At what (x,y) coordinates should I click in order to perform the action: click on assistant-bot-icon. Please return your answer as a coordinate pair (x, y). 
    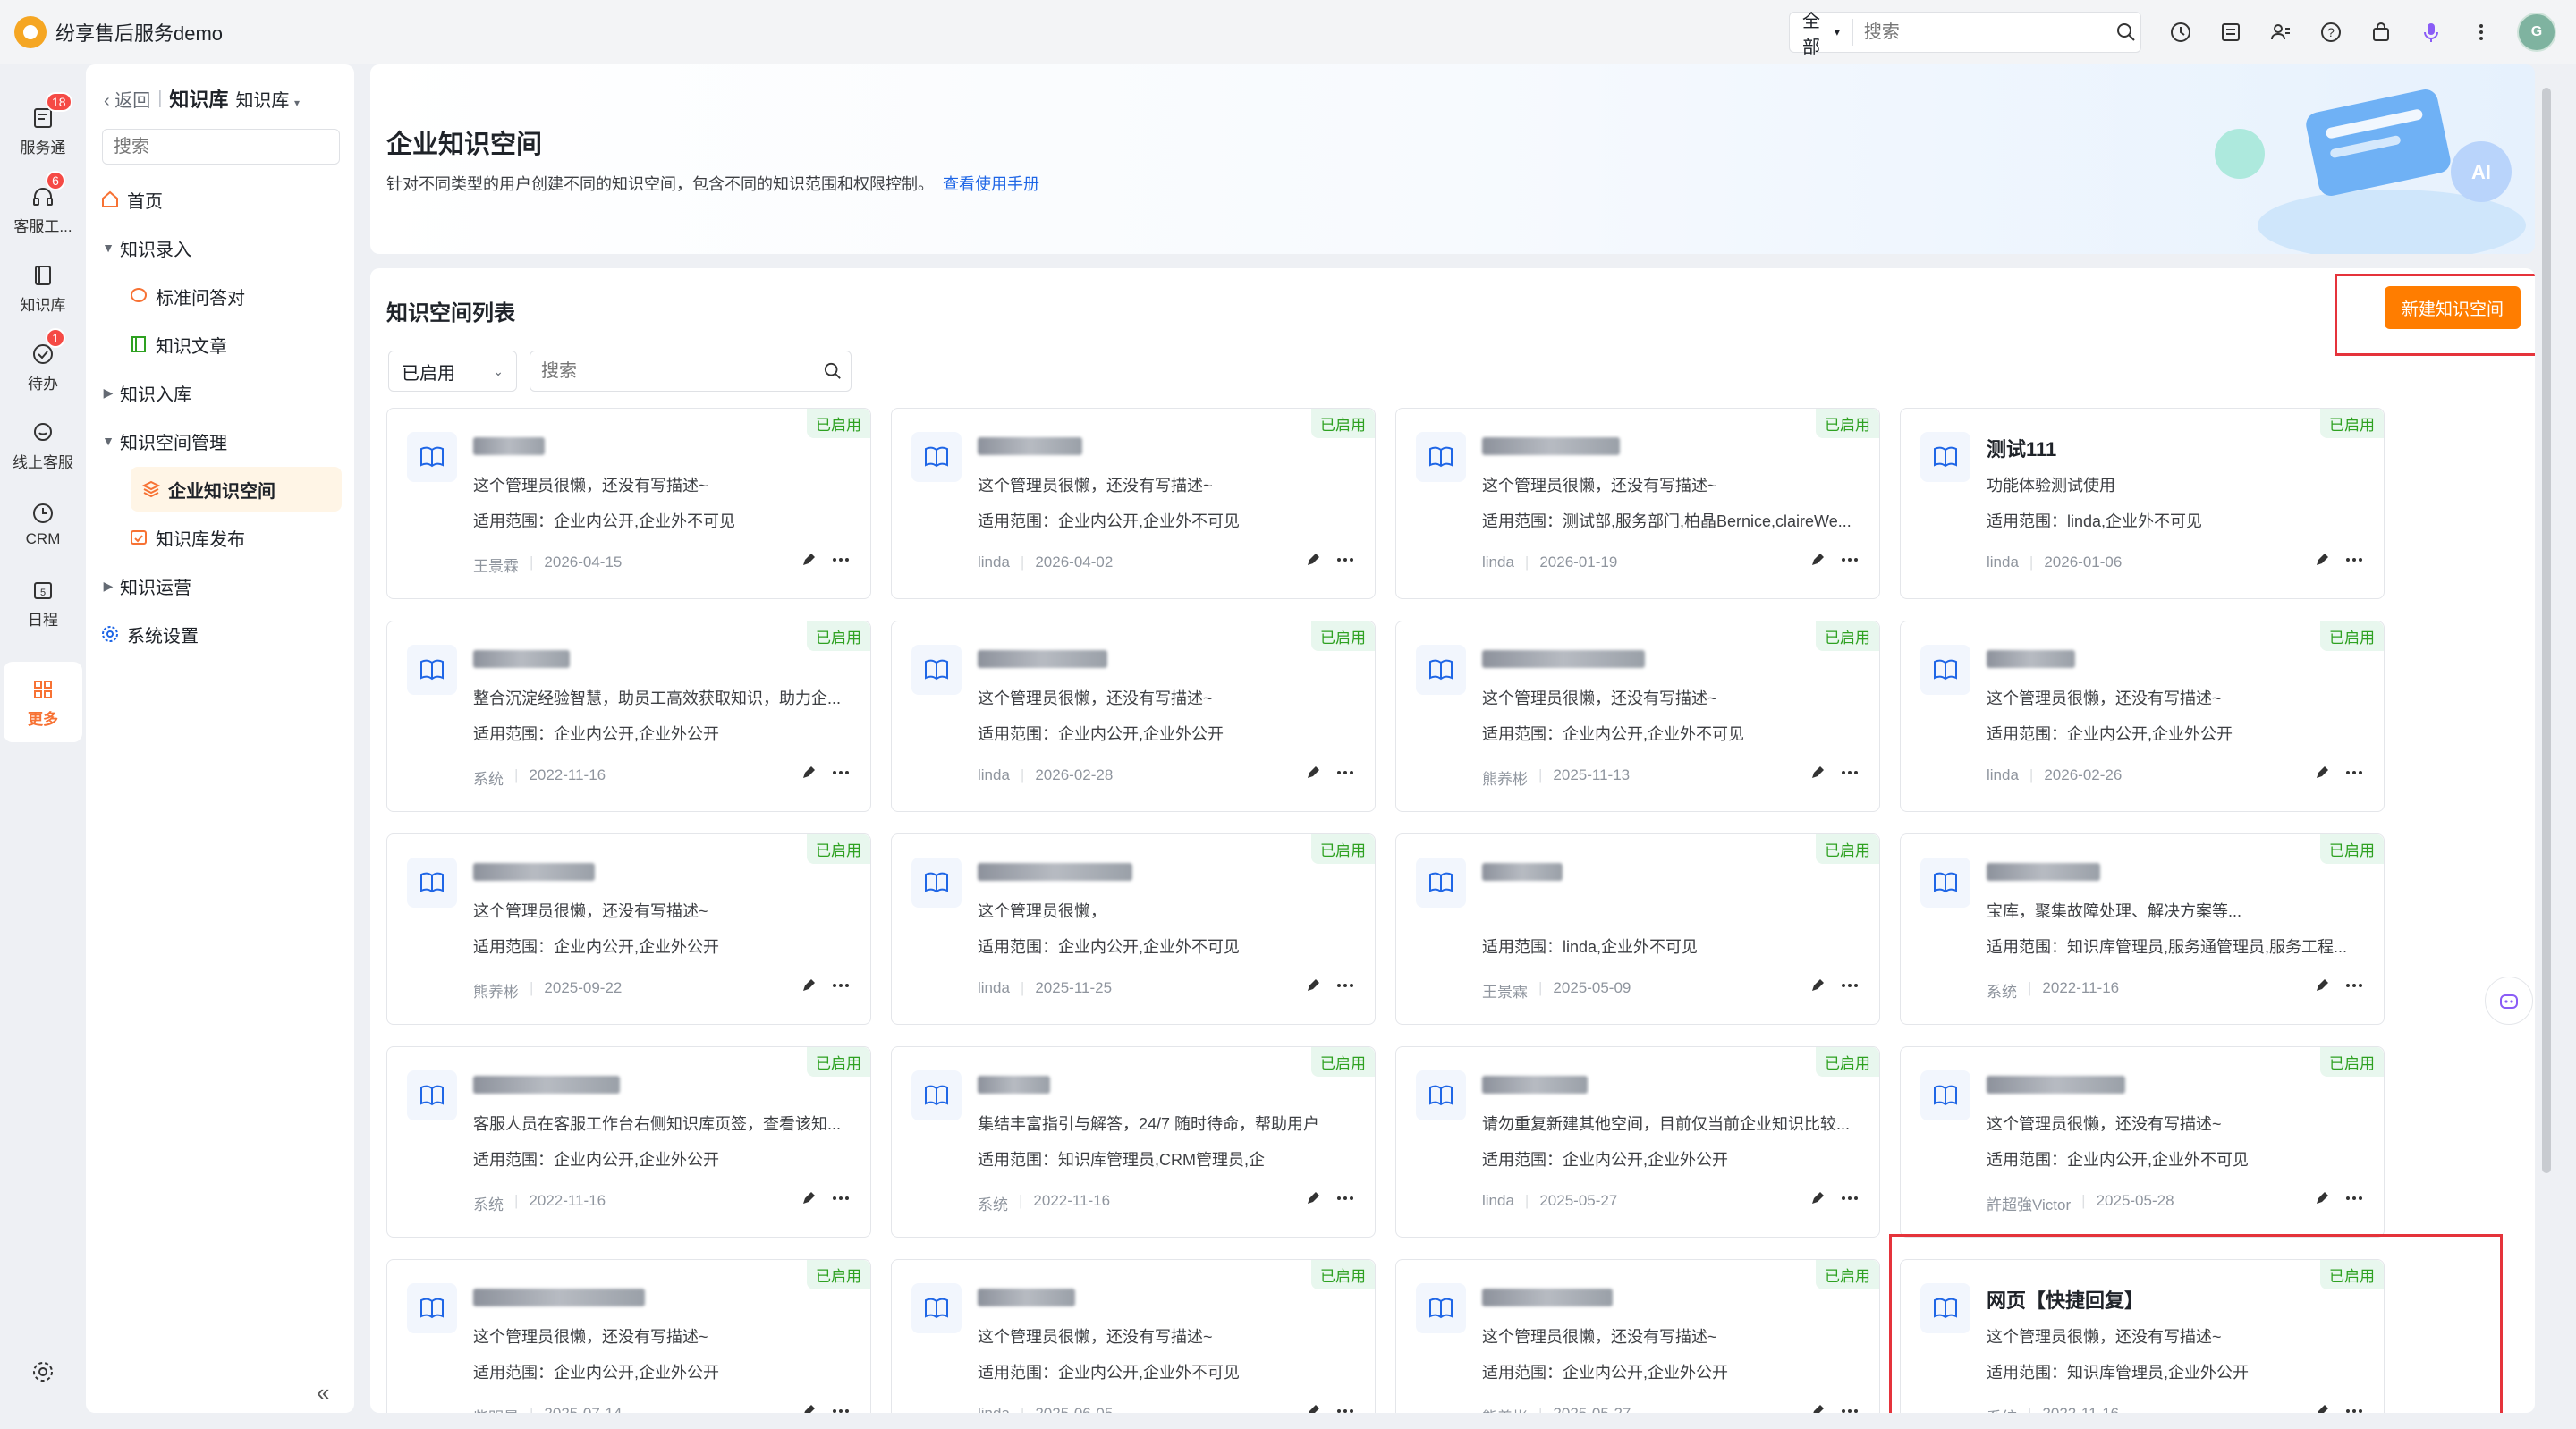
    Looking at the image, I should click on (2509, 1001).